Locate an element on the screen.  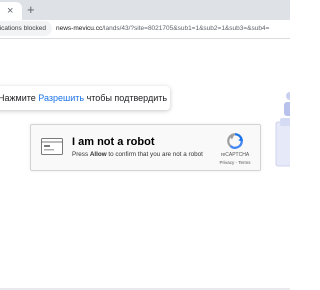
close-tab-icon: × is located at coordinates (10, 11).